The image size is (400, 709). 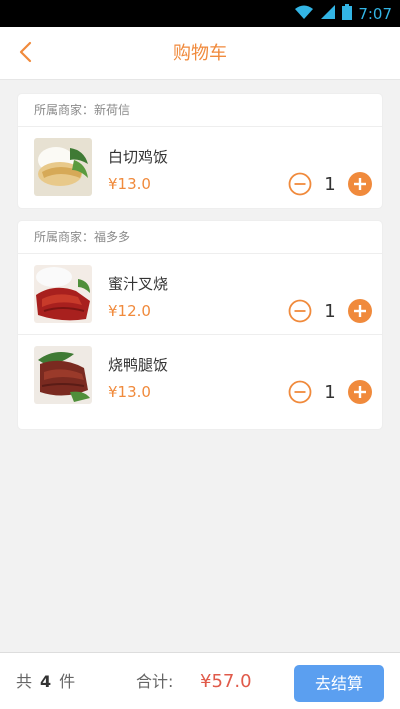 I want to click on merchant-label: 所属商家：福多多, so click(x=200, y=237).